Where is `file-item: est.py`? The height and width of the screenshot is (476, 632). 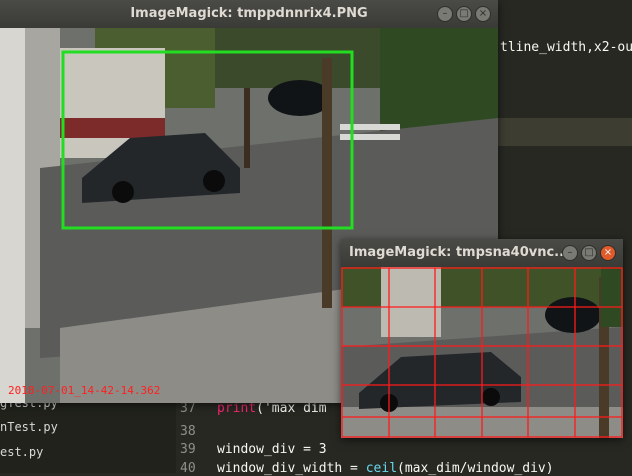 file-item: est.py is located at coordinates (21, 452).